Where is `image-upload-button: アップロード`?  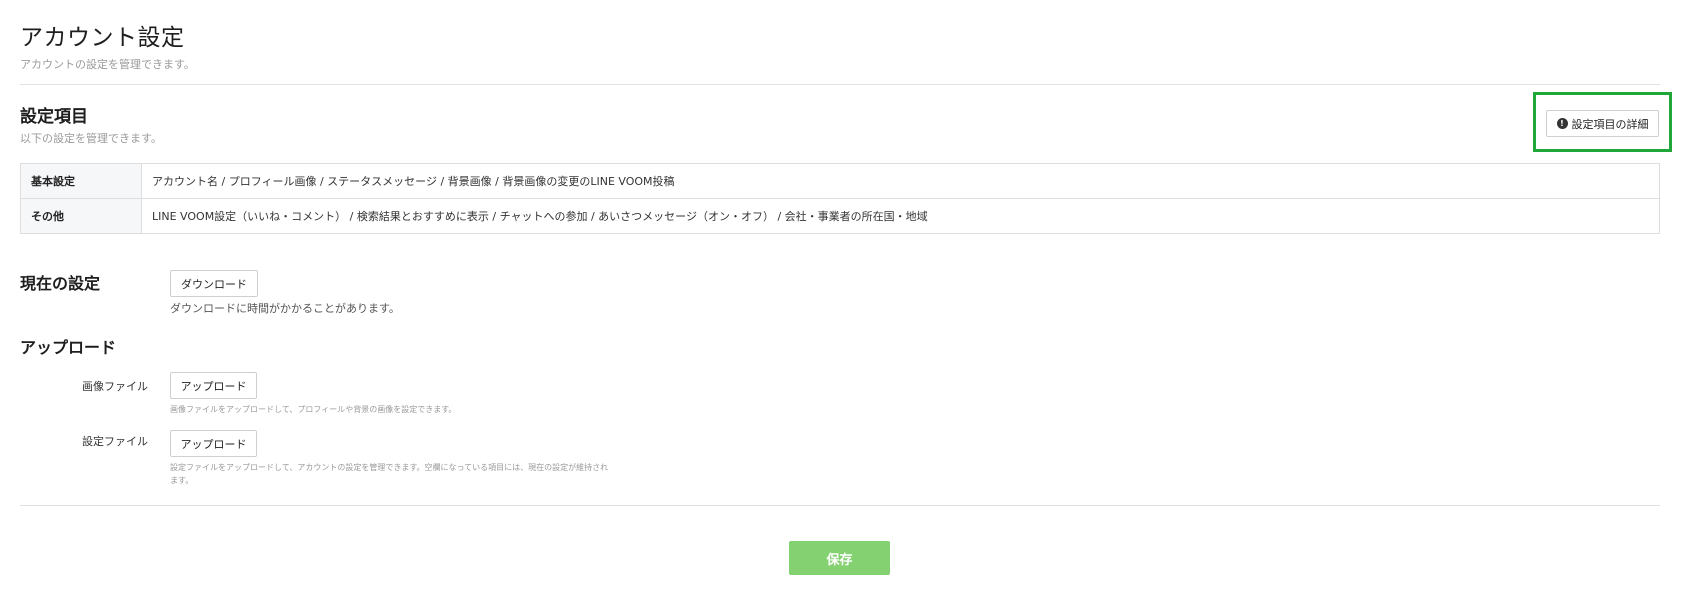 image-upload-button: アップロード is located at coordinates (213, 385).